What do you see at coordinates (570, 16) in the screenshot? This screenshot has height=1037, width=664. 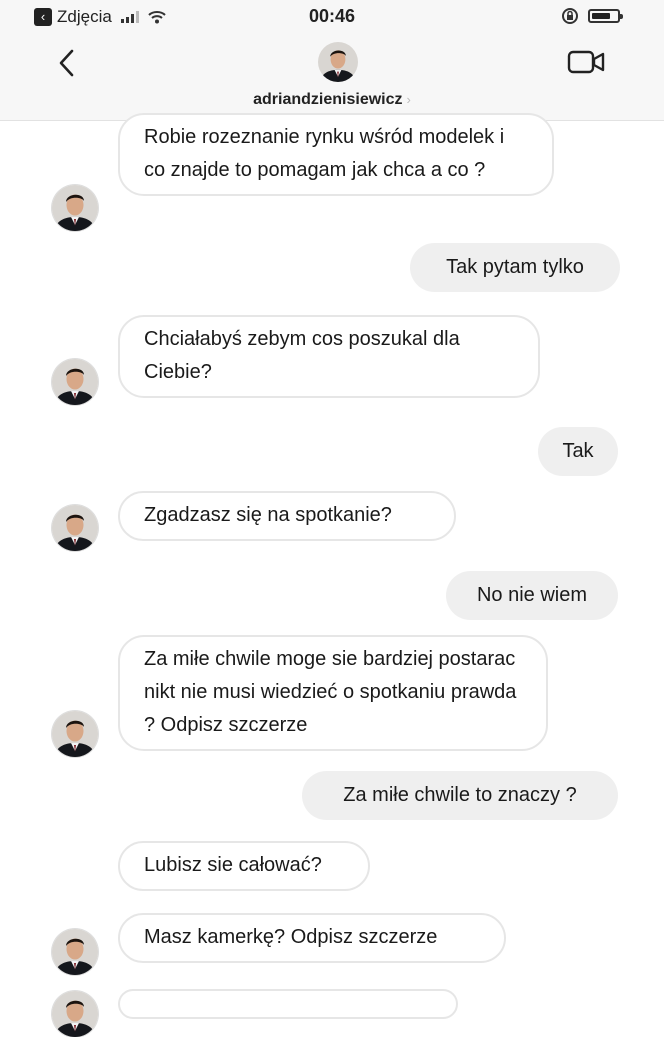 I see `orientation-lock-icon` at bounding box center [570, 16].